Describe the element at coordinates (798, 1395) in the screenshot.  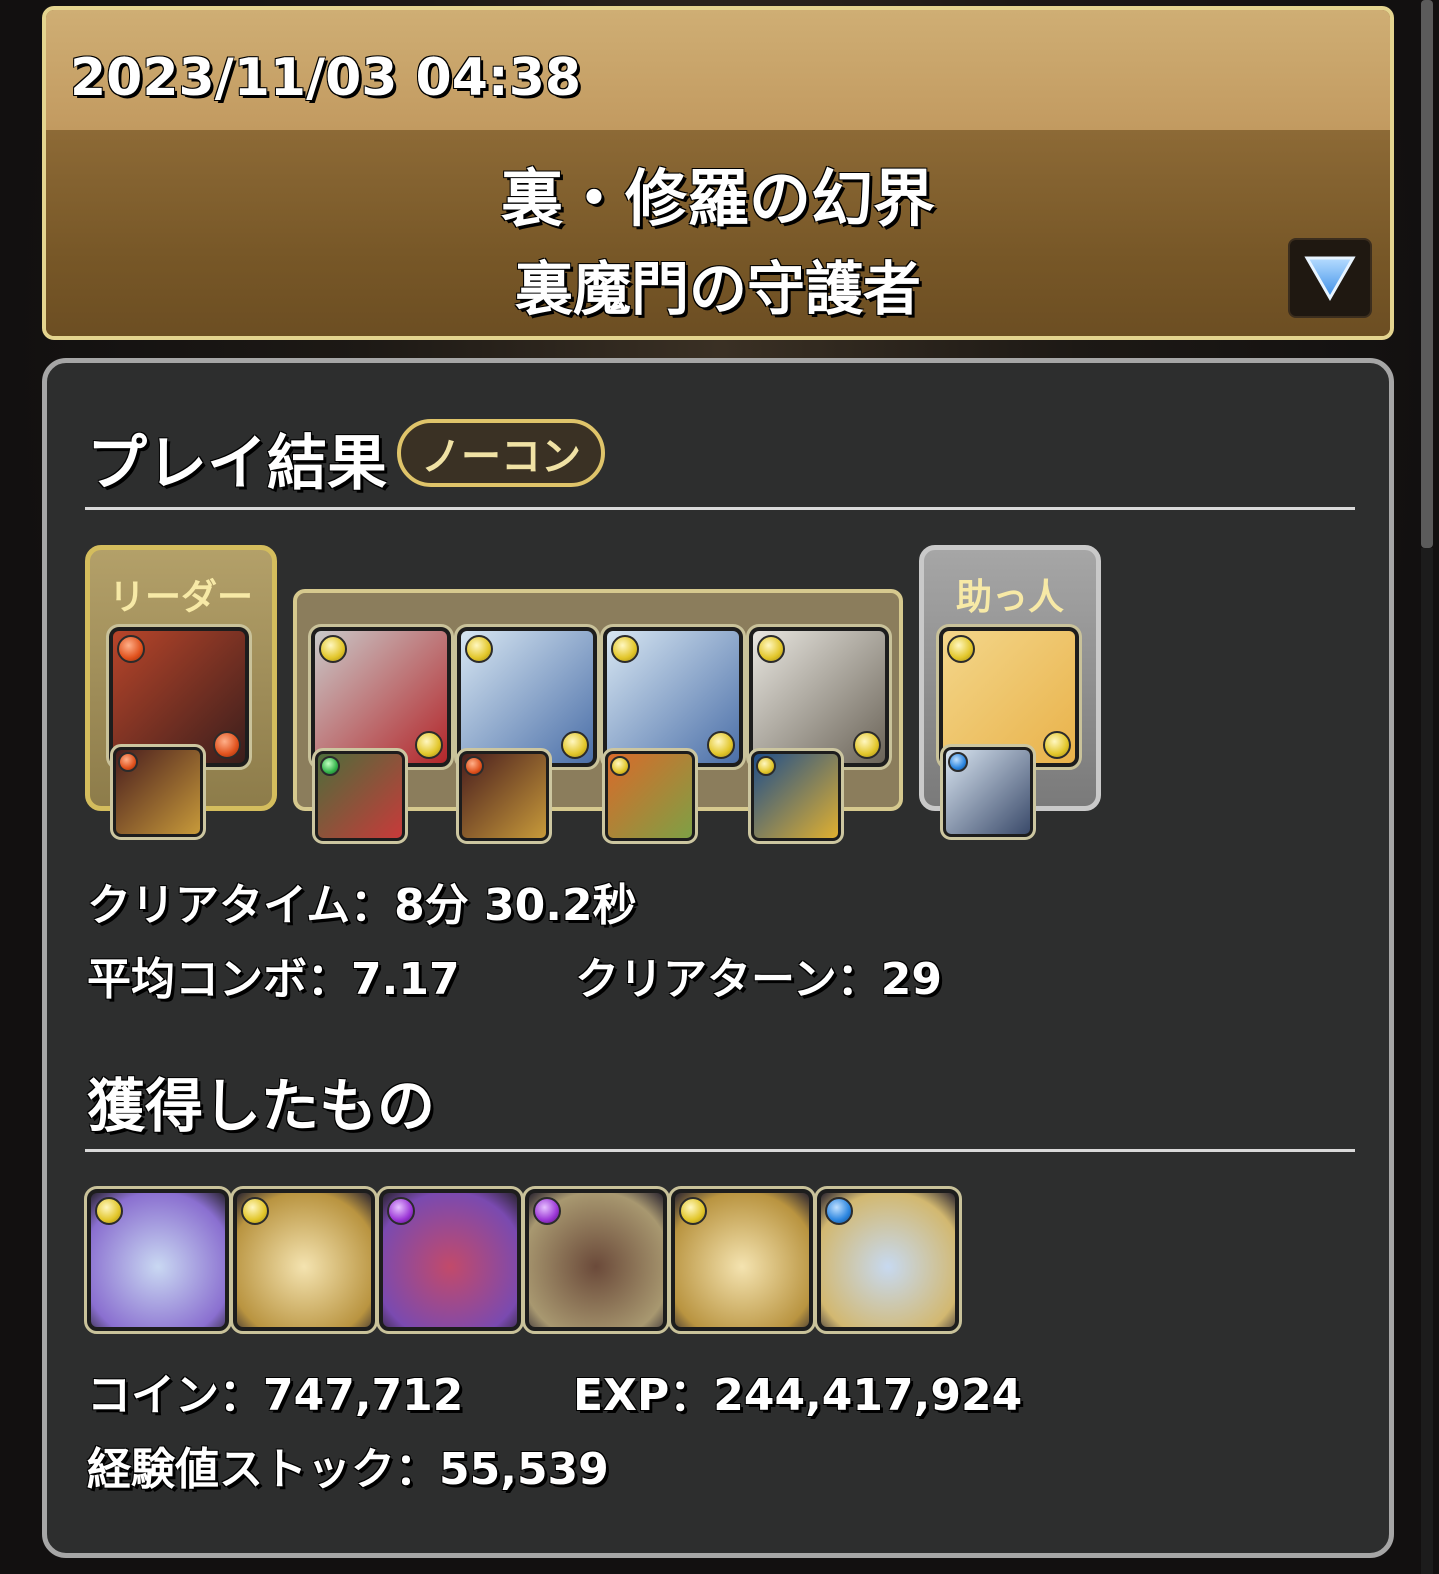
I see `exp-reward: EXP：244,417,924` at that location.